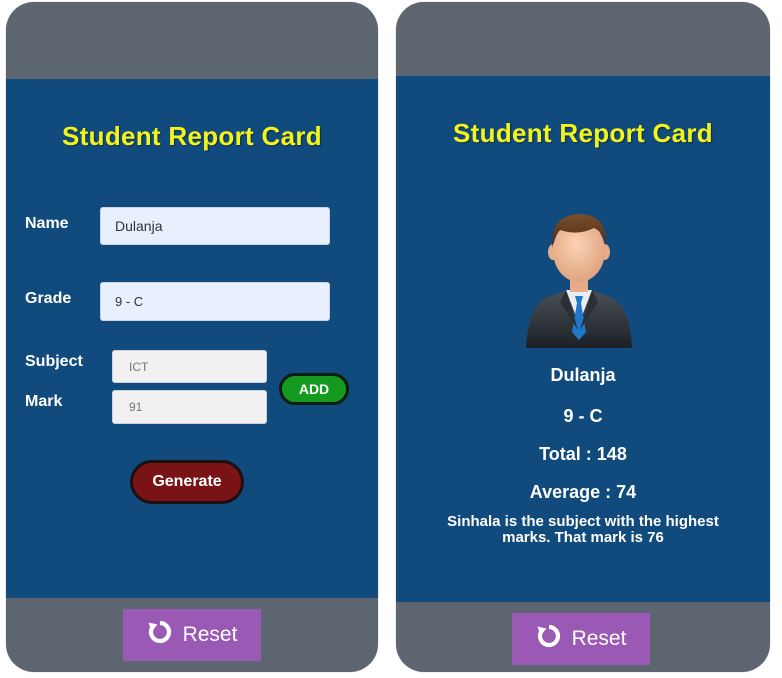 The width and height of the screenshot is (782, 678). What do you see at coordinates (192, 136) in the screenshot?
I see `page-title: Student Report Card` at bounding box center [192, 136].